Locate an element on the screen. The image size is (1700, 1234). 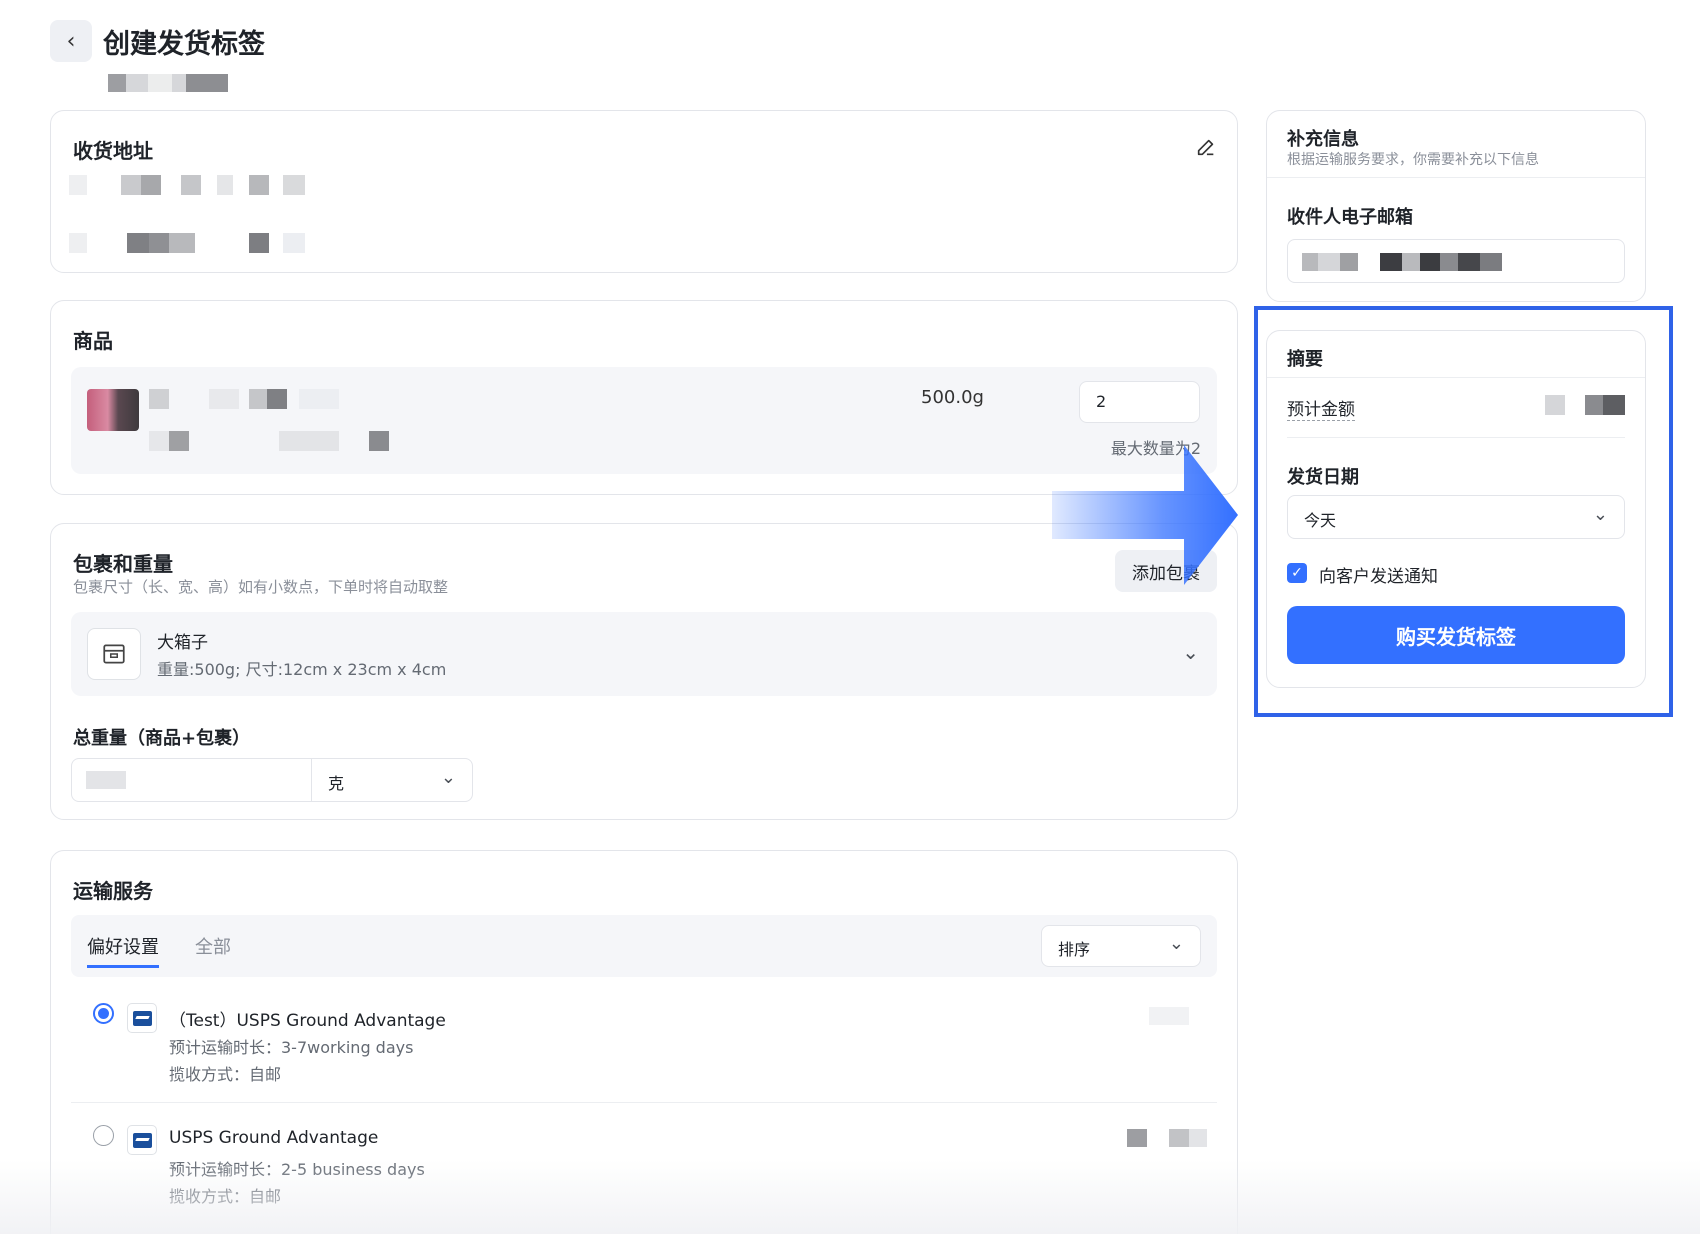
selected-package: 大箱子 重量:500g; 尺寸:12cm x 23cm x 4cm ⌄ is located at coordinates (644, 654).